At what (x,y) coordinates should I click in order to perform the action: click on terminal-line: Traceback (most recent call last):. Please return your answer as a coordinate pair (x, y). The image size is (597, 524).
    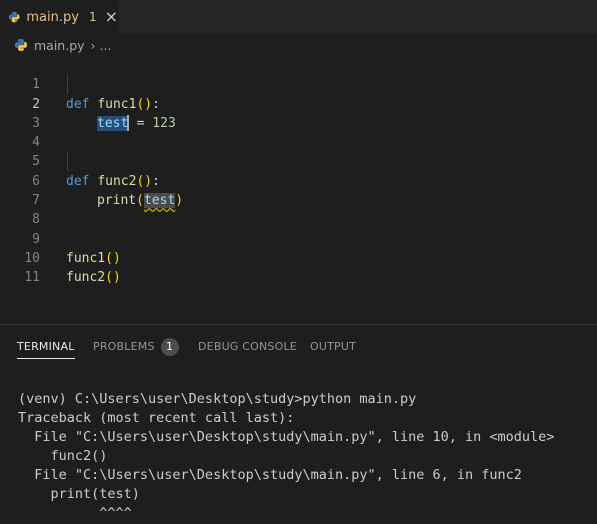
    Looking at the image, I should click on (156, 418).